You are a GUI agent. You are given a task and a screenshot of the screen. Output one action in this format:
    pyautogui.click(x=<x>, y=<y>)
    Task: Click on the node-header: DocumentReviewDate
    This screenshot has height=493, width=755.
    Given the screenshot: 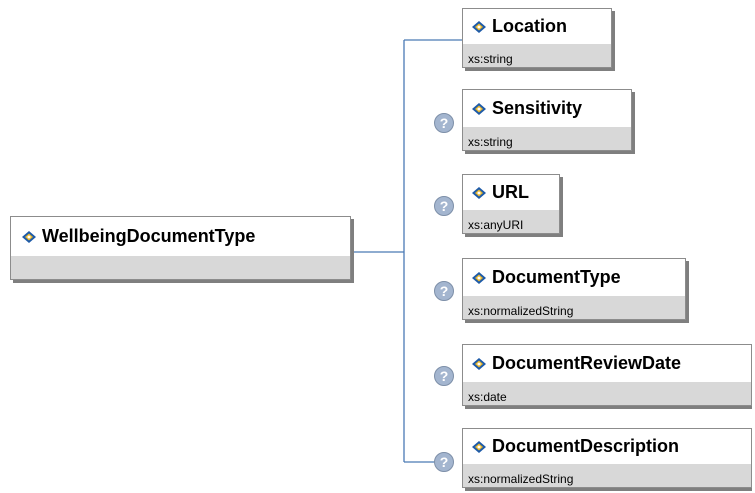 What is the action you would take?
    pyautogui.click(x=607, y=363)
    